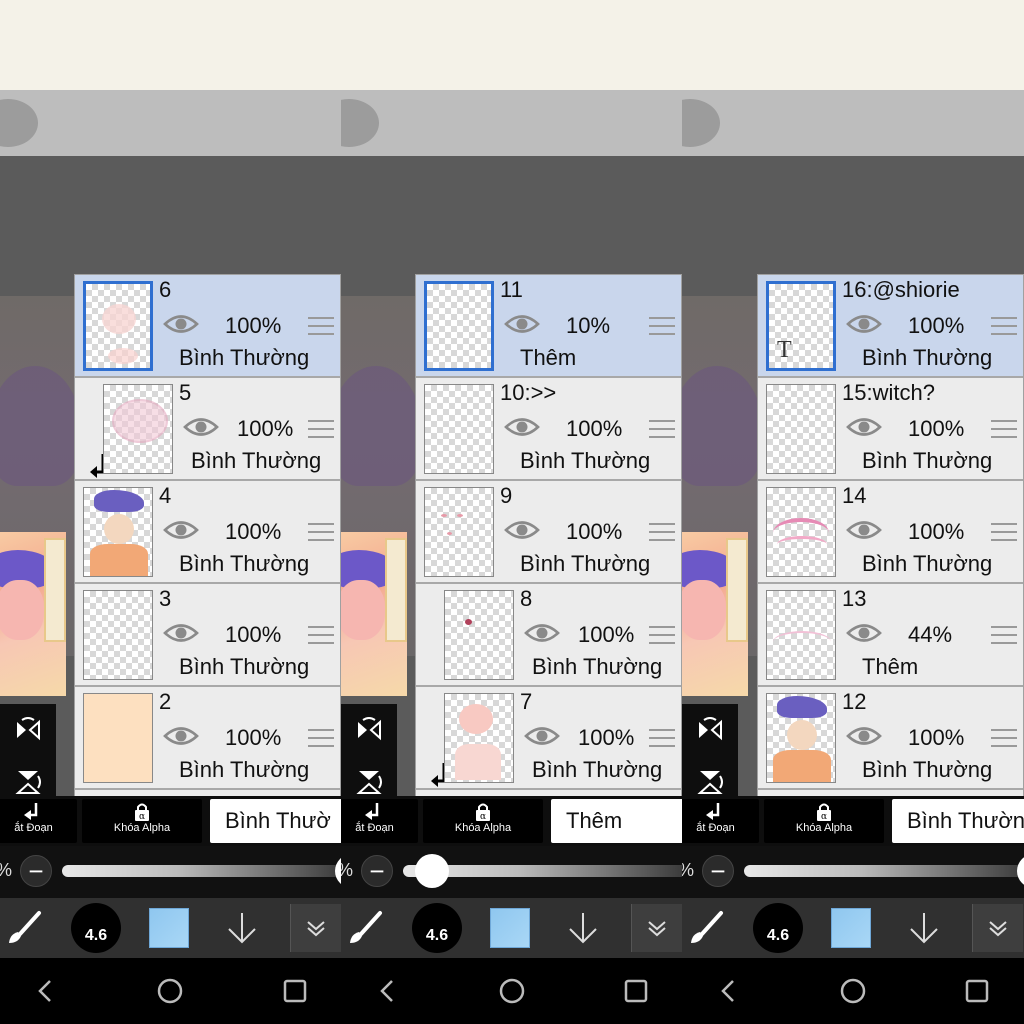  What do you see at coordinates (207, 326) in the screenshot?
I see `layer-row: 6 100% Bình Thường` at bounding box center [207, 326].